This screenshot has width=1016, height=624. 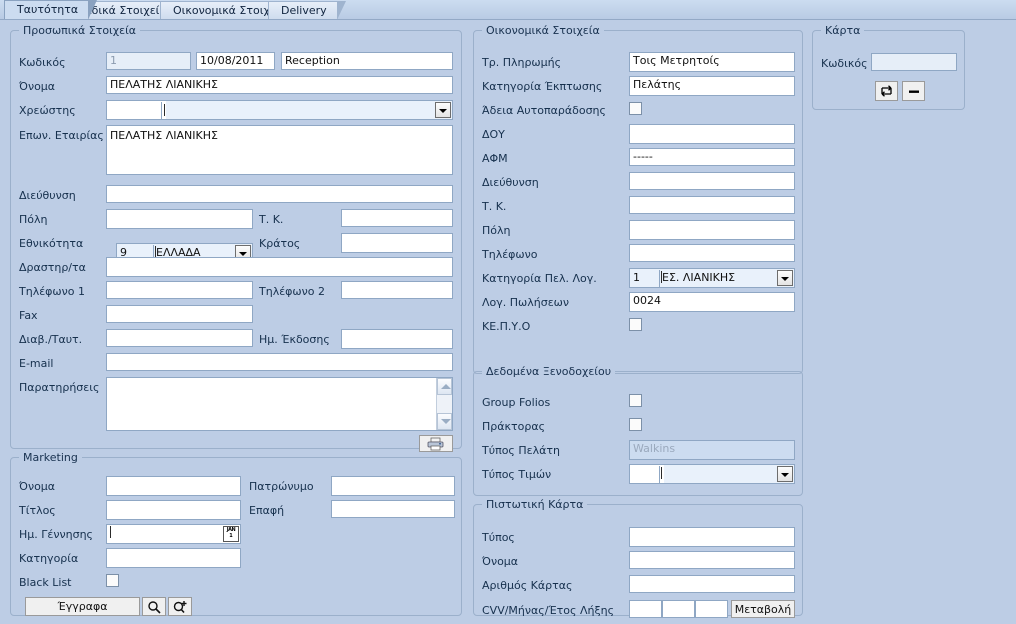 I want to click on card-name-label: Όνομα, so click(x=500, y=561).